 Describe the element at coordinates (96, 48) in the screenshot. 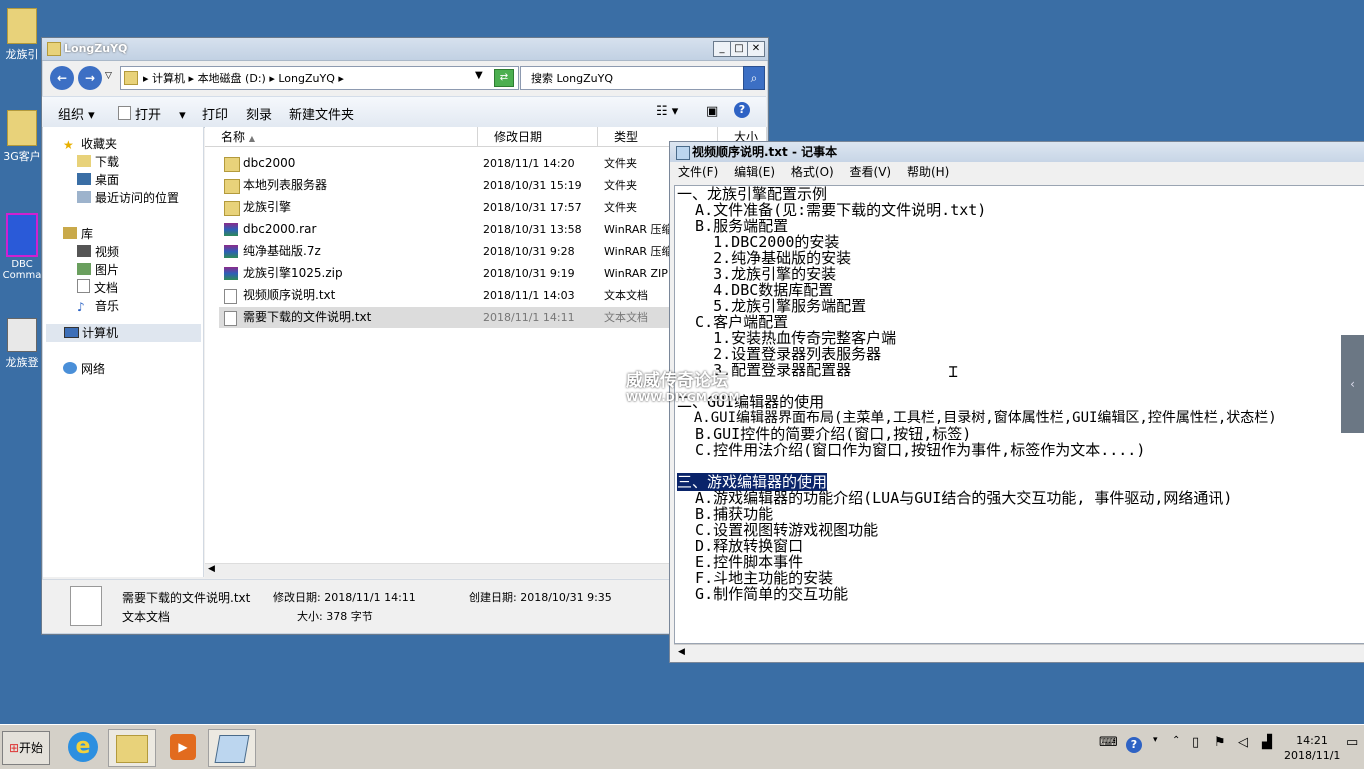

I see `window-title: LongZuYQ` at that location.